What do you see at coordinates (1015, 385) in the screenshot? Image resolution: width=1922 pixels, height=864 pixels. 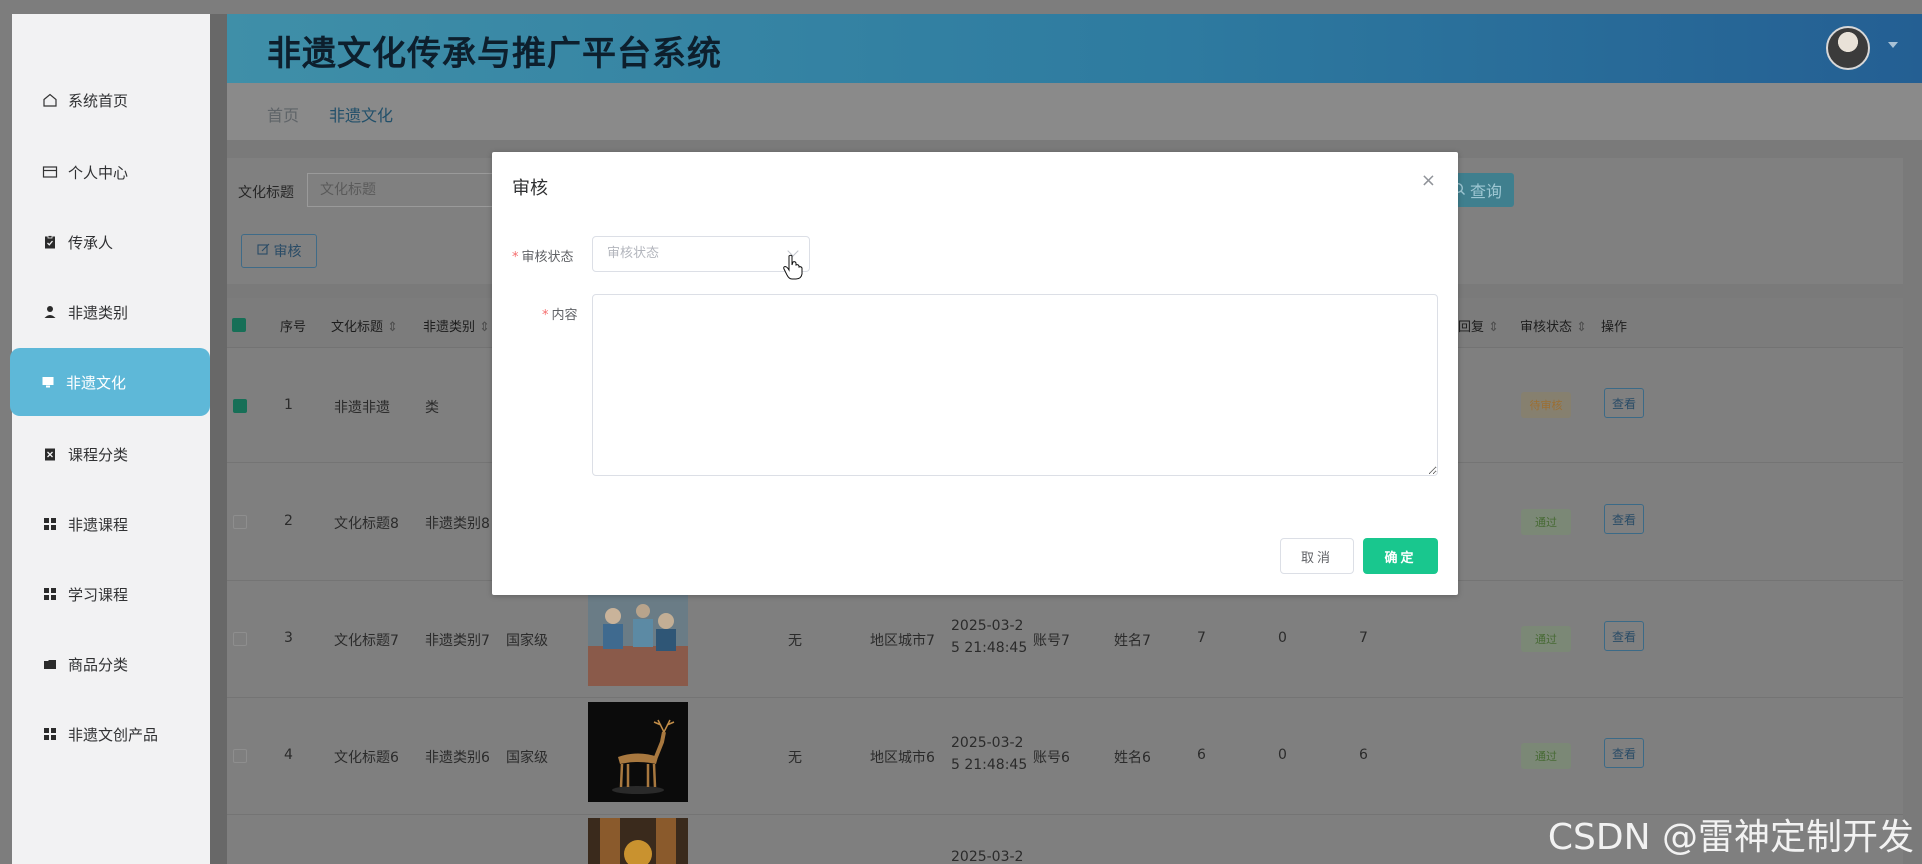 I see `content-textarea` at bounding box center [1015, 385].